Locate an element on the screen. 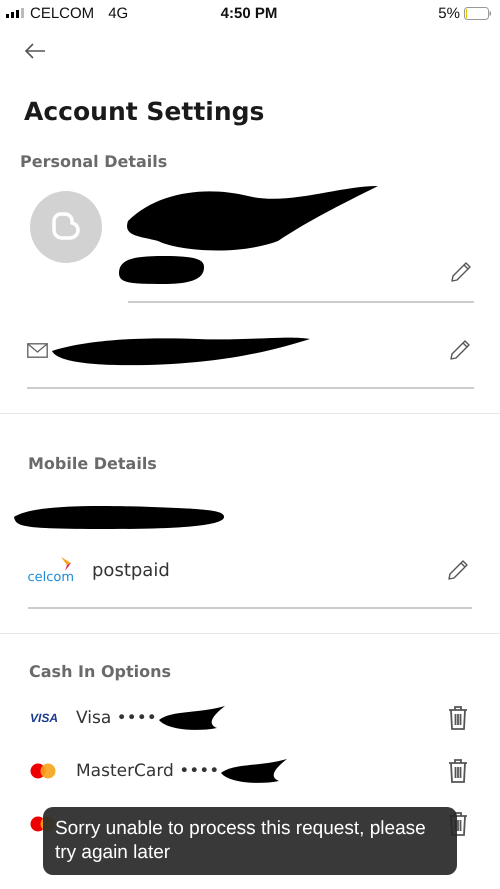  battery-icon is located at coordinates (478, 13).